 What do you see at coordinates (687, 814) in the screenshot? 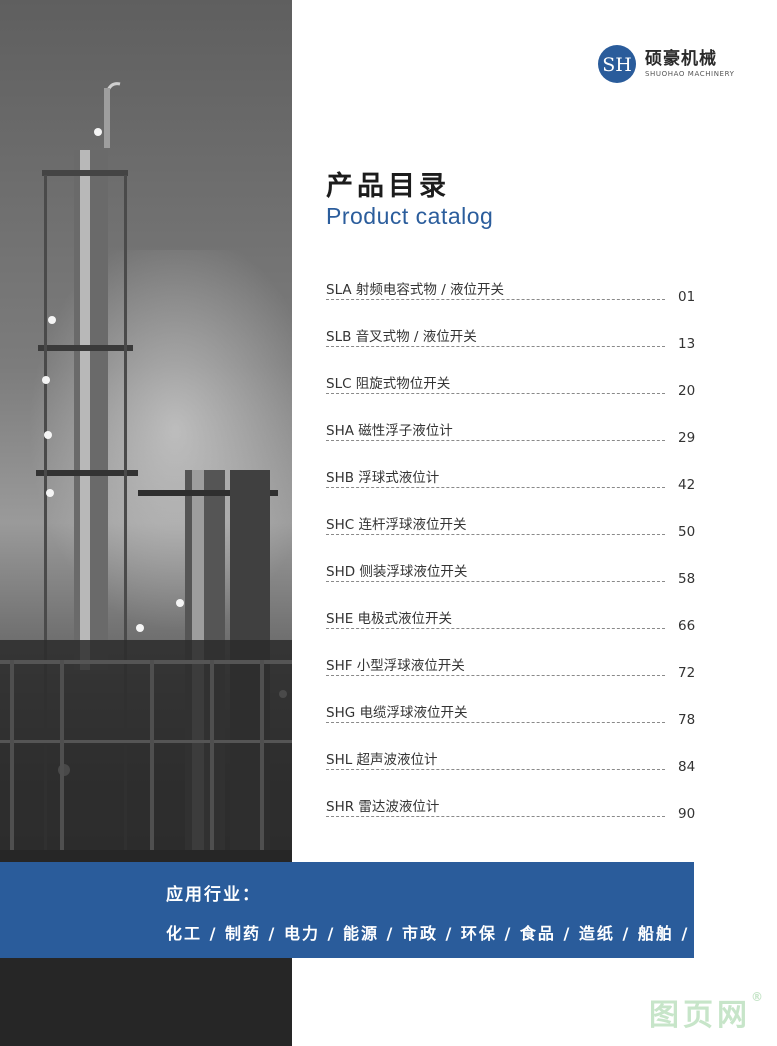
I see `toc-entry-page: 90` at bounding box center [687, 814].